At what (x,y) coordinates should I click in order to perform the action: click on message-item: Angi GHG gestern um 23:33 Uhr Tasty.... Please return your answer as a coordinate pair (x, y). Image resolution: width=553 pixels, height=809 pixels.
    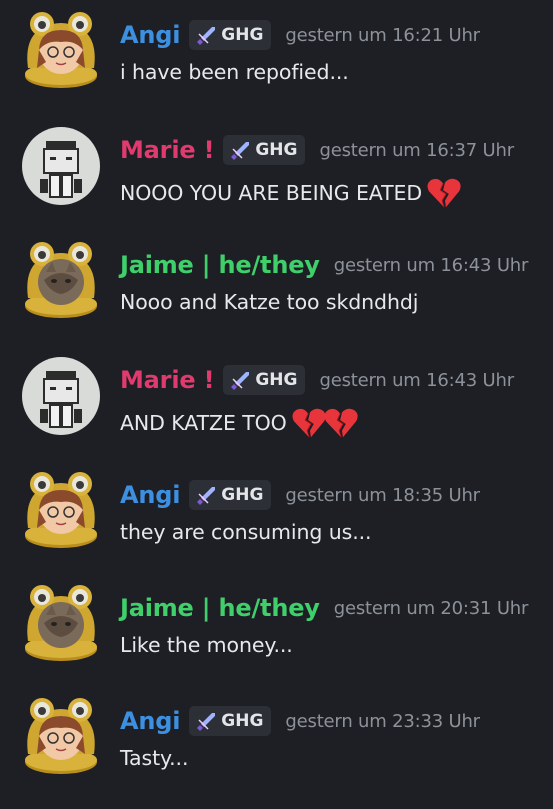
    Looking at the image, I should click on (276, 738).